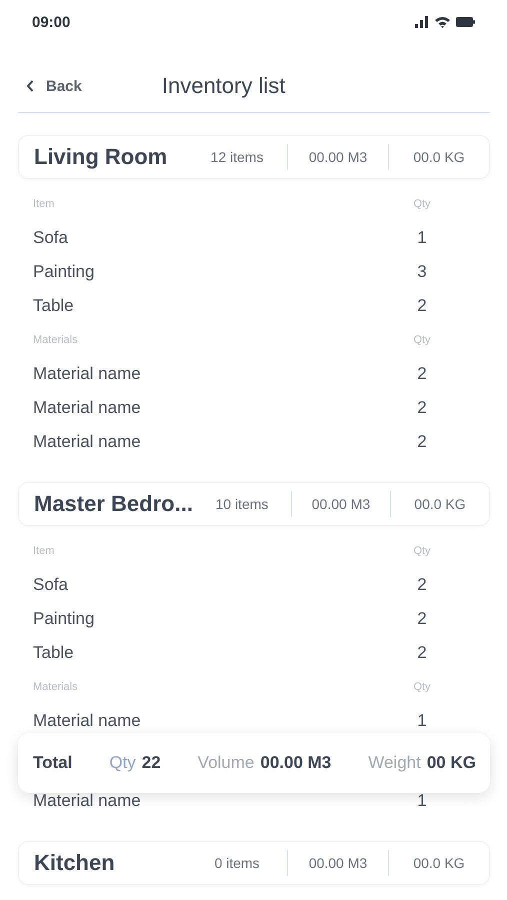 This screenshot has height=900, width=507. I want to click on item-count: 12 items, so click(237, 157).